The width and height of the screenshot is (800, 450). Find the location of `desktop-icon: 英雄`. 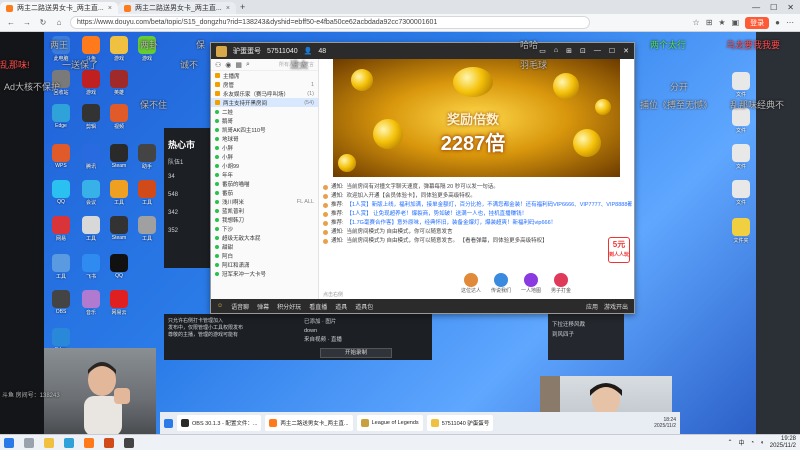

desktop-icon: 英雄 is located at coordinates (119, 83).